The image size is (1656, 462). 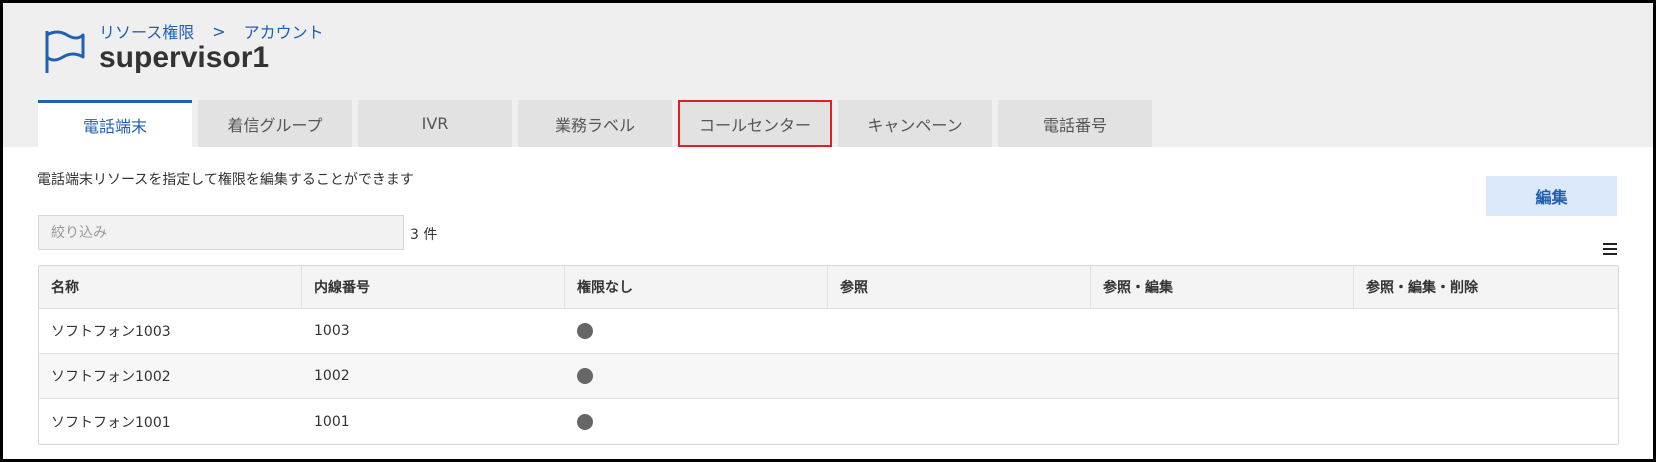 What do you see at coordinates (1222, 287) in the screenshot?
I see `column-header-view-edit: 参照・編集` at bounding box center [1222, 287].